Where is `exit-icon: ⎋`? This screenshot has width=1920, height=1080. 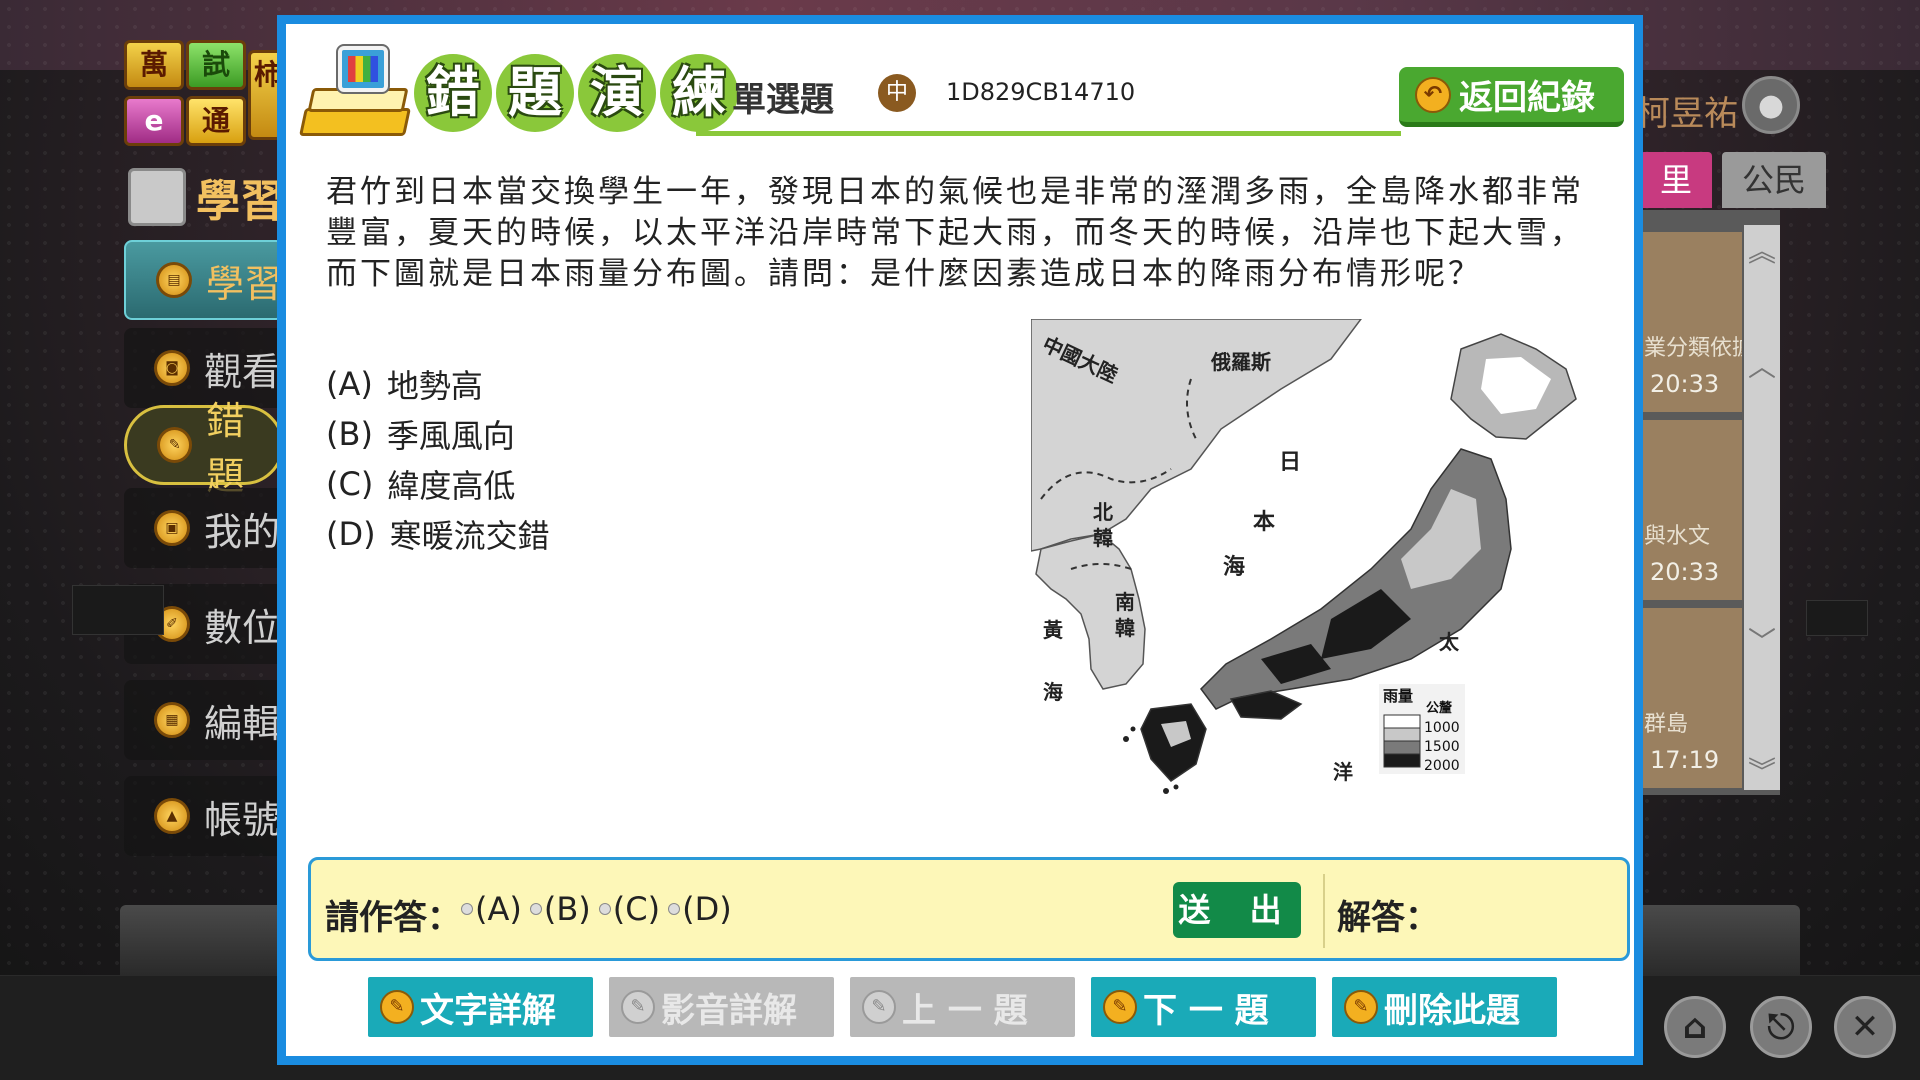 exit-icon: ⎋ is located at coordinates (1781, 1027).